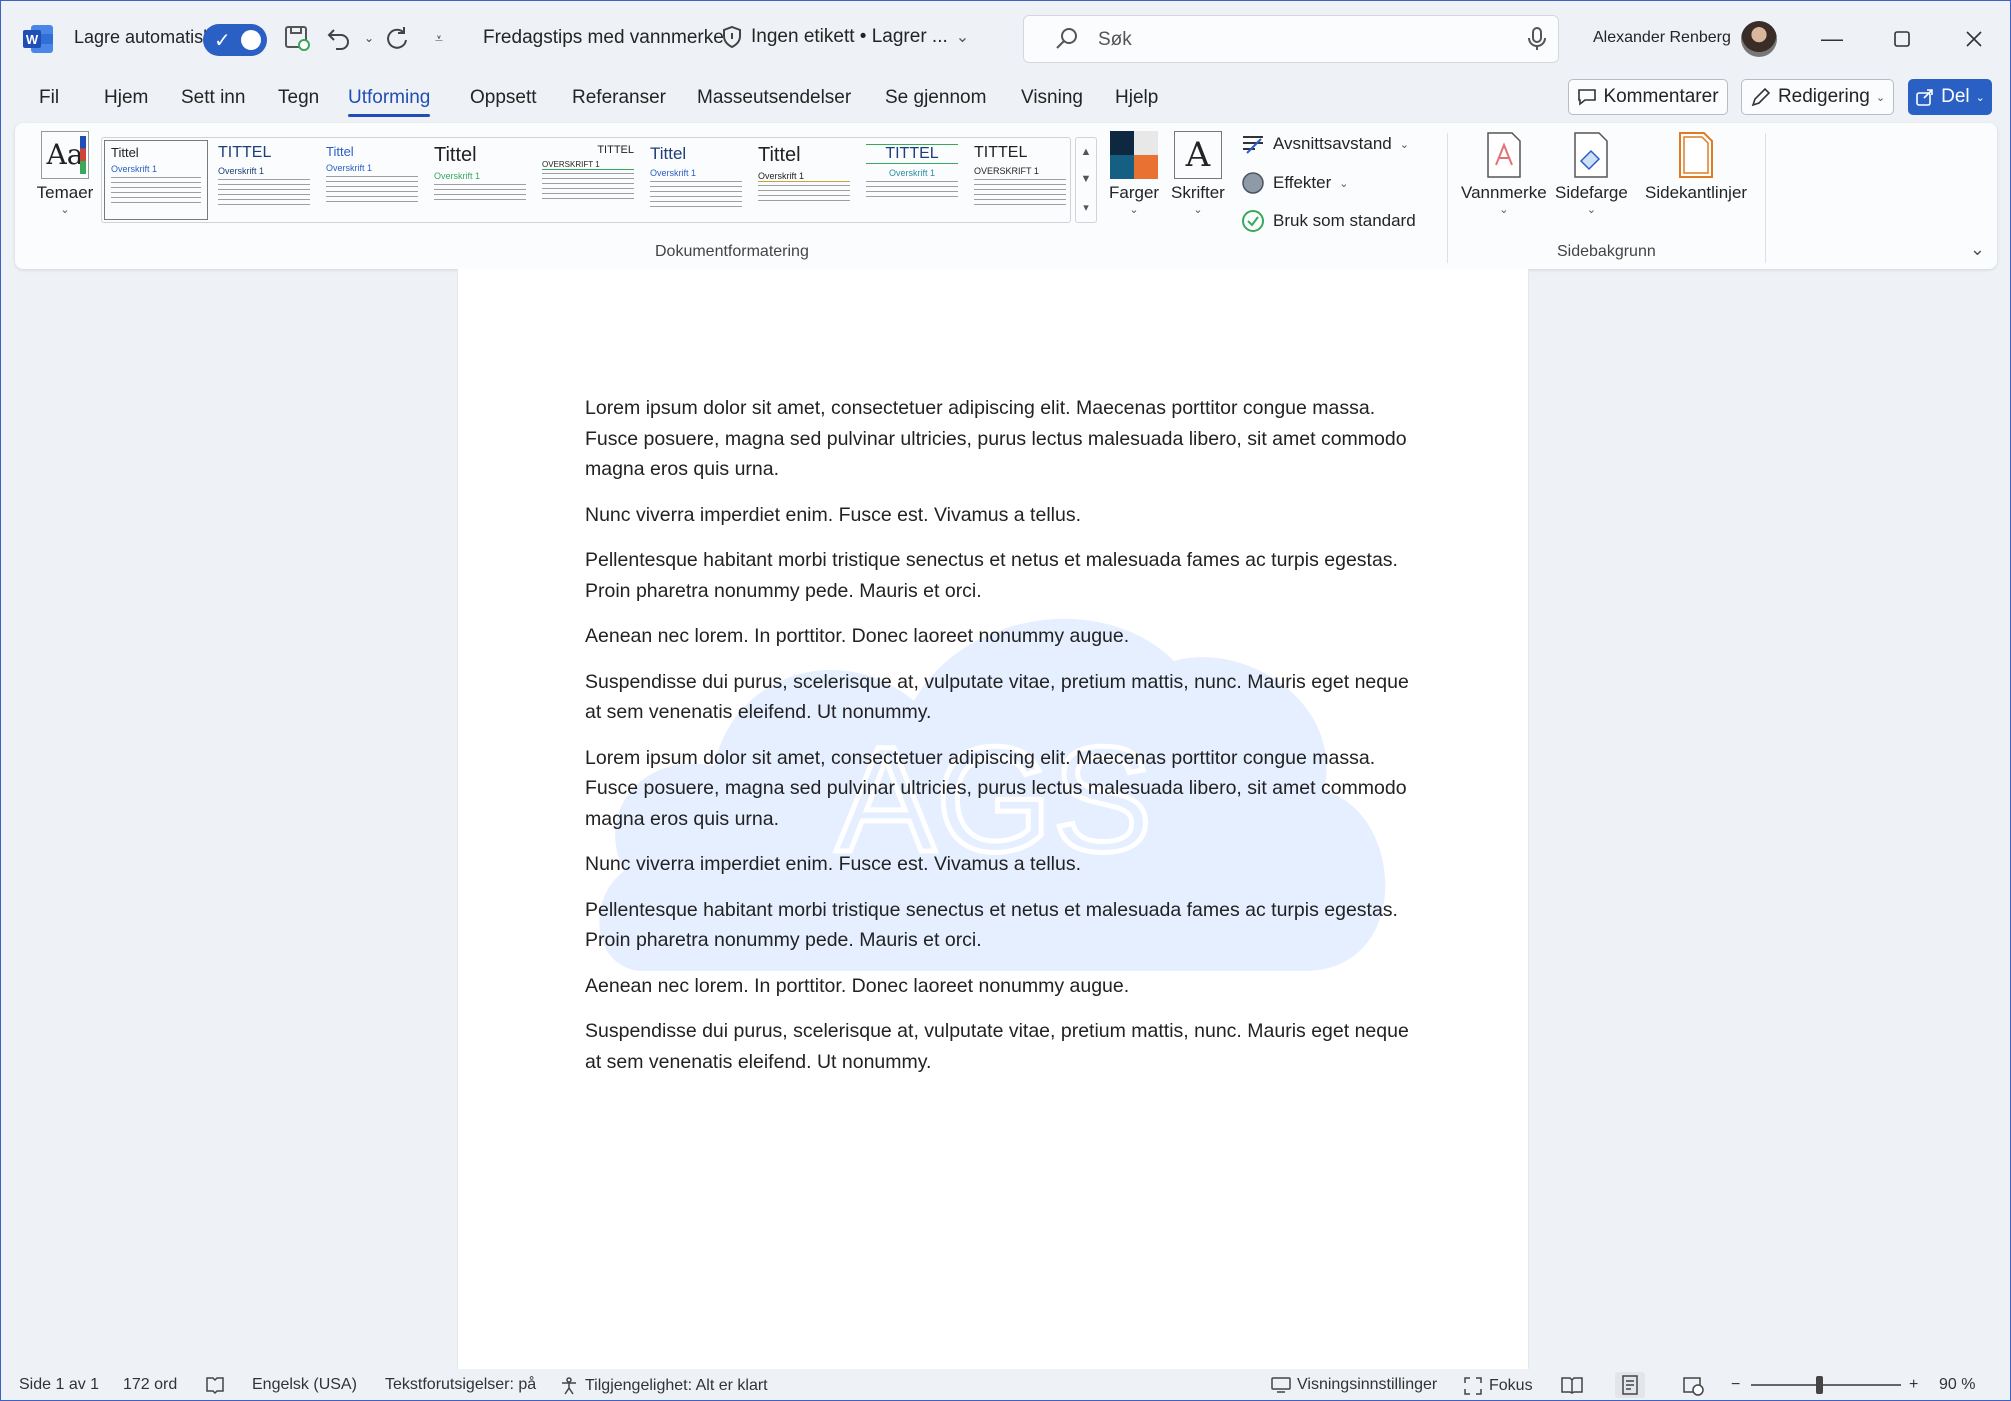 This screenshot has height=1401, width=2011. Describe the element at coordinates (1325, 144) in the screenshot. I see `paragraph-spacing-button: Avsnittsavstand ⌄` at that location.